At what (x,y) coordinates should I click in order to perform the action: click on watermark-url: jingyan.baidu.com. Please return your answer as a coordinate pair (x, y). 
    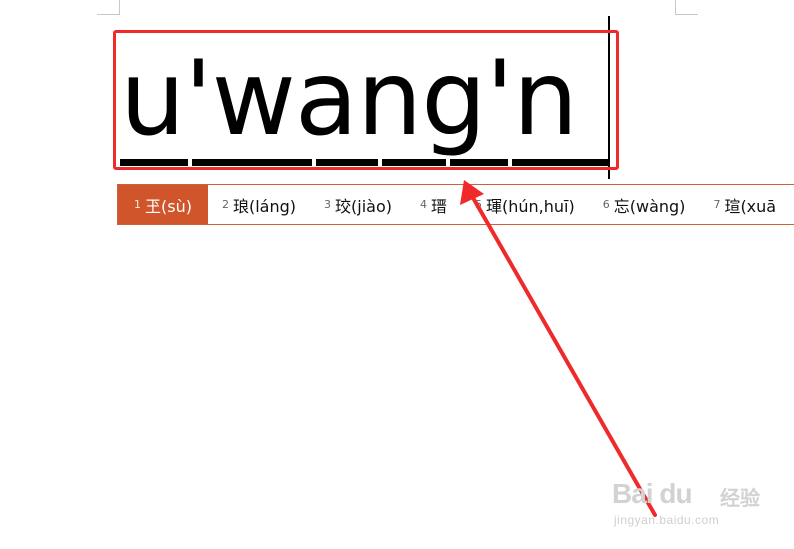
    Looking at the image, I should click on (667, 520).